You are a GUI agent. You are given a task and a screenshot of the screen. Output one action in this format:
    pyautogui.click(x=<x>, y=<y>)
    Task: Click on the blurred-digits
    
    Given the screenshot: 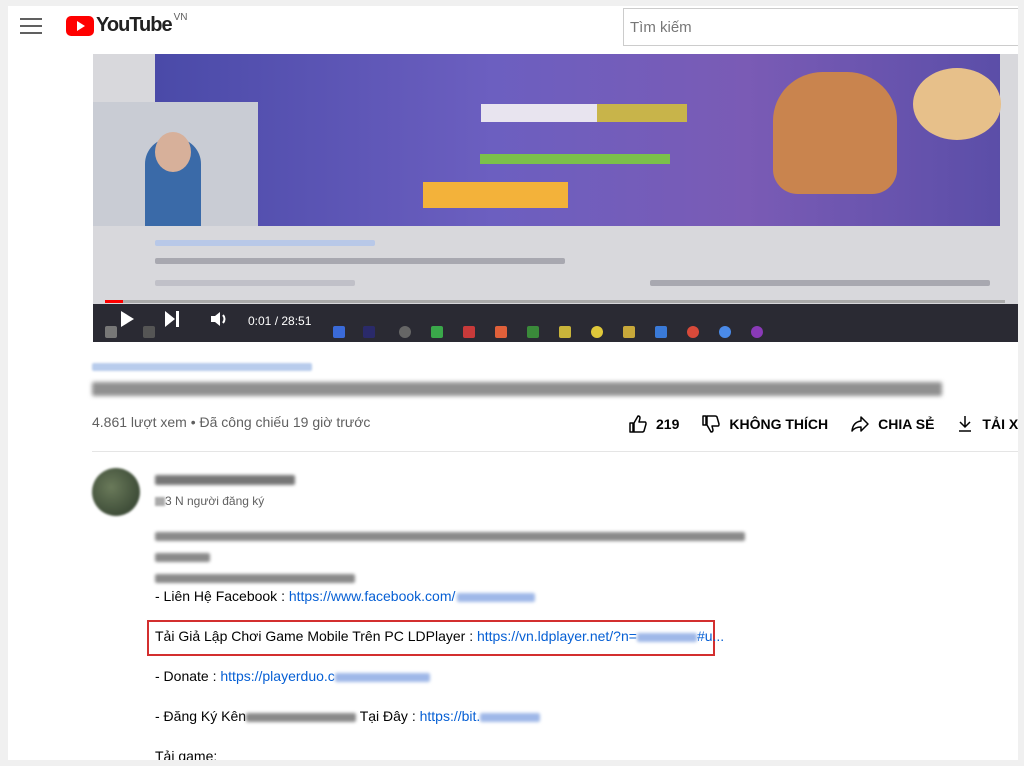 What is the action you would take?
    pyautogui.click(x=160, y=502)
    